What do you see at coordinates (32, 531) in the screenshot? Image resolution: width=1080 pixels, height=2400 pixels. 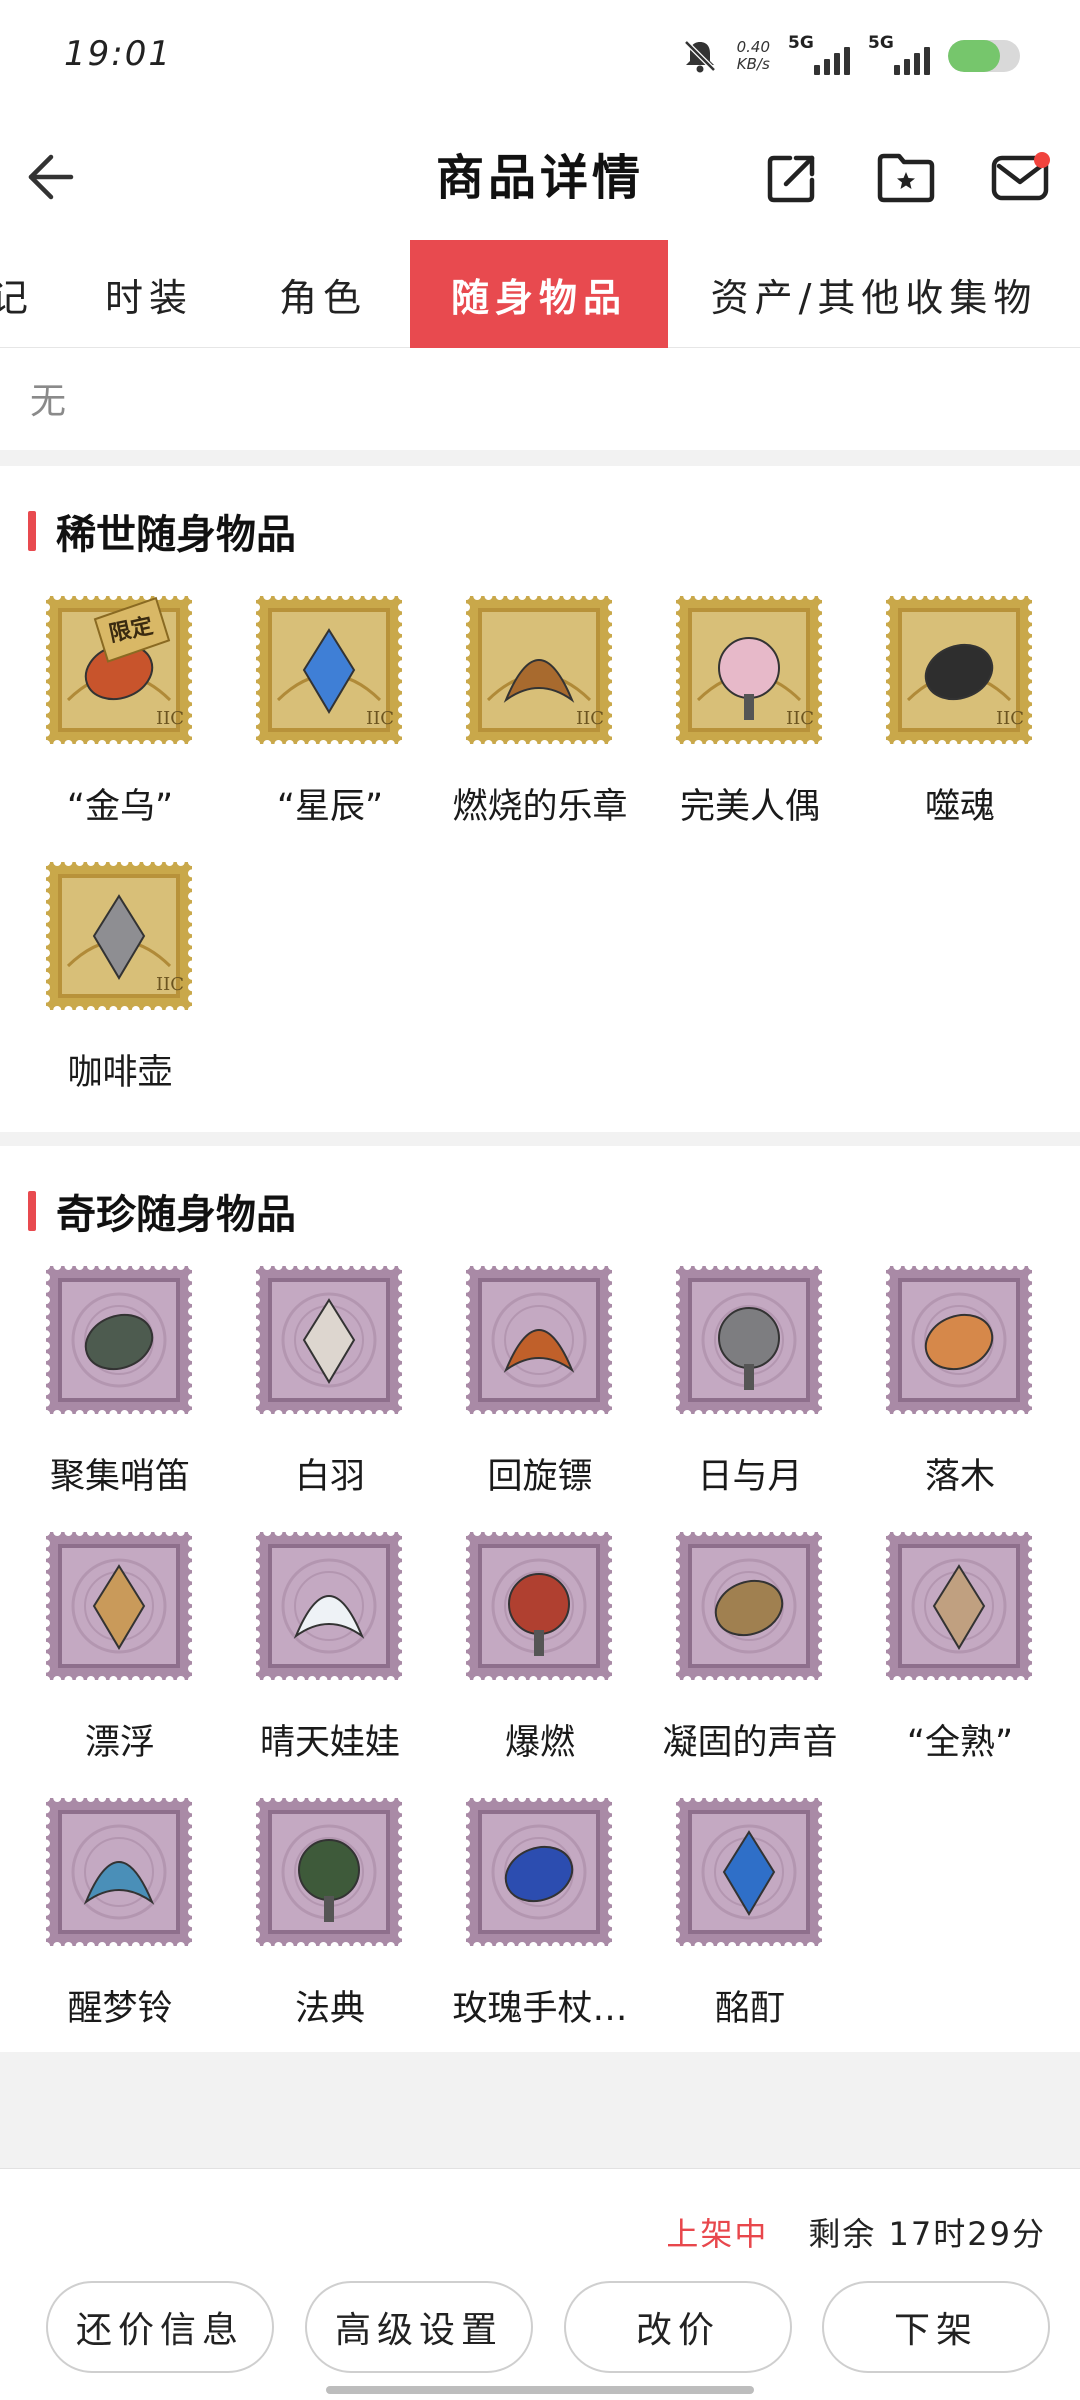 I see `section-accent-bar` at bounding box center [32, 531].